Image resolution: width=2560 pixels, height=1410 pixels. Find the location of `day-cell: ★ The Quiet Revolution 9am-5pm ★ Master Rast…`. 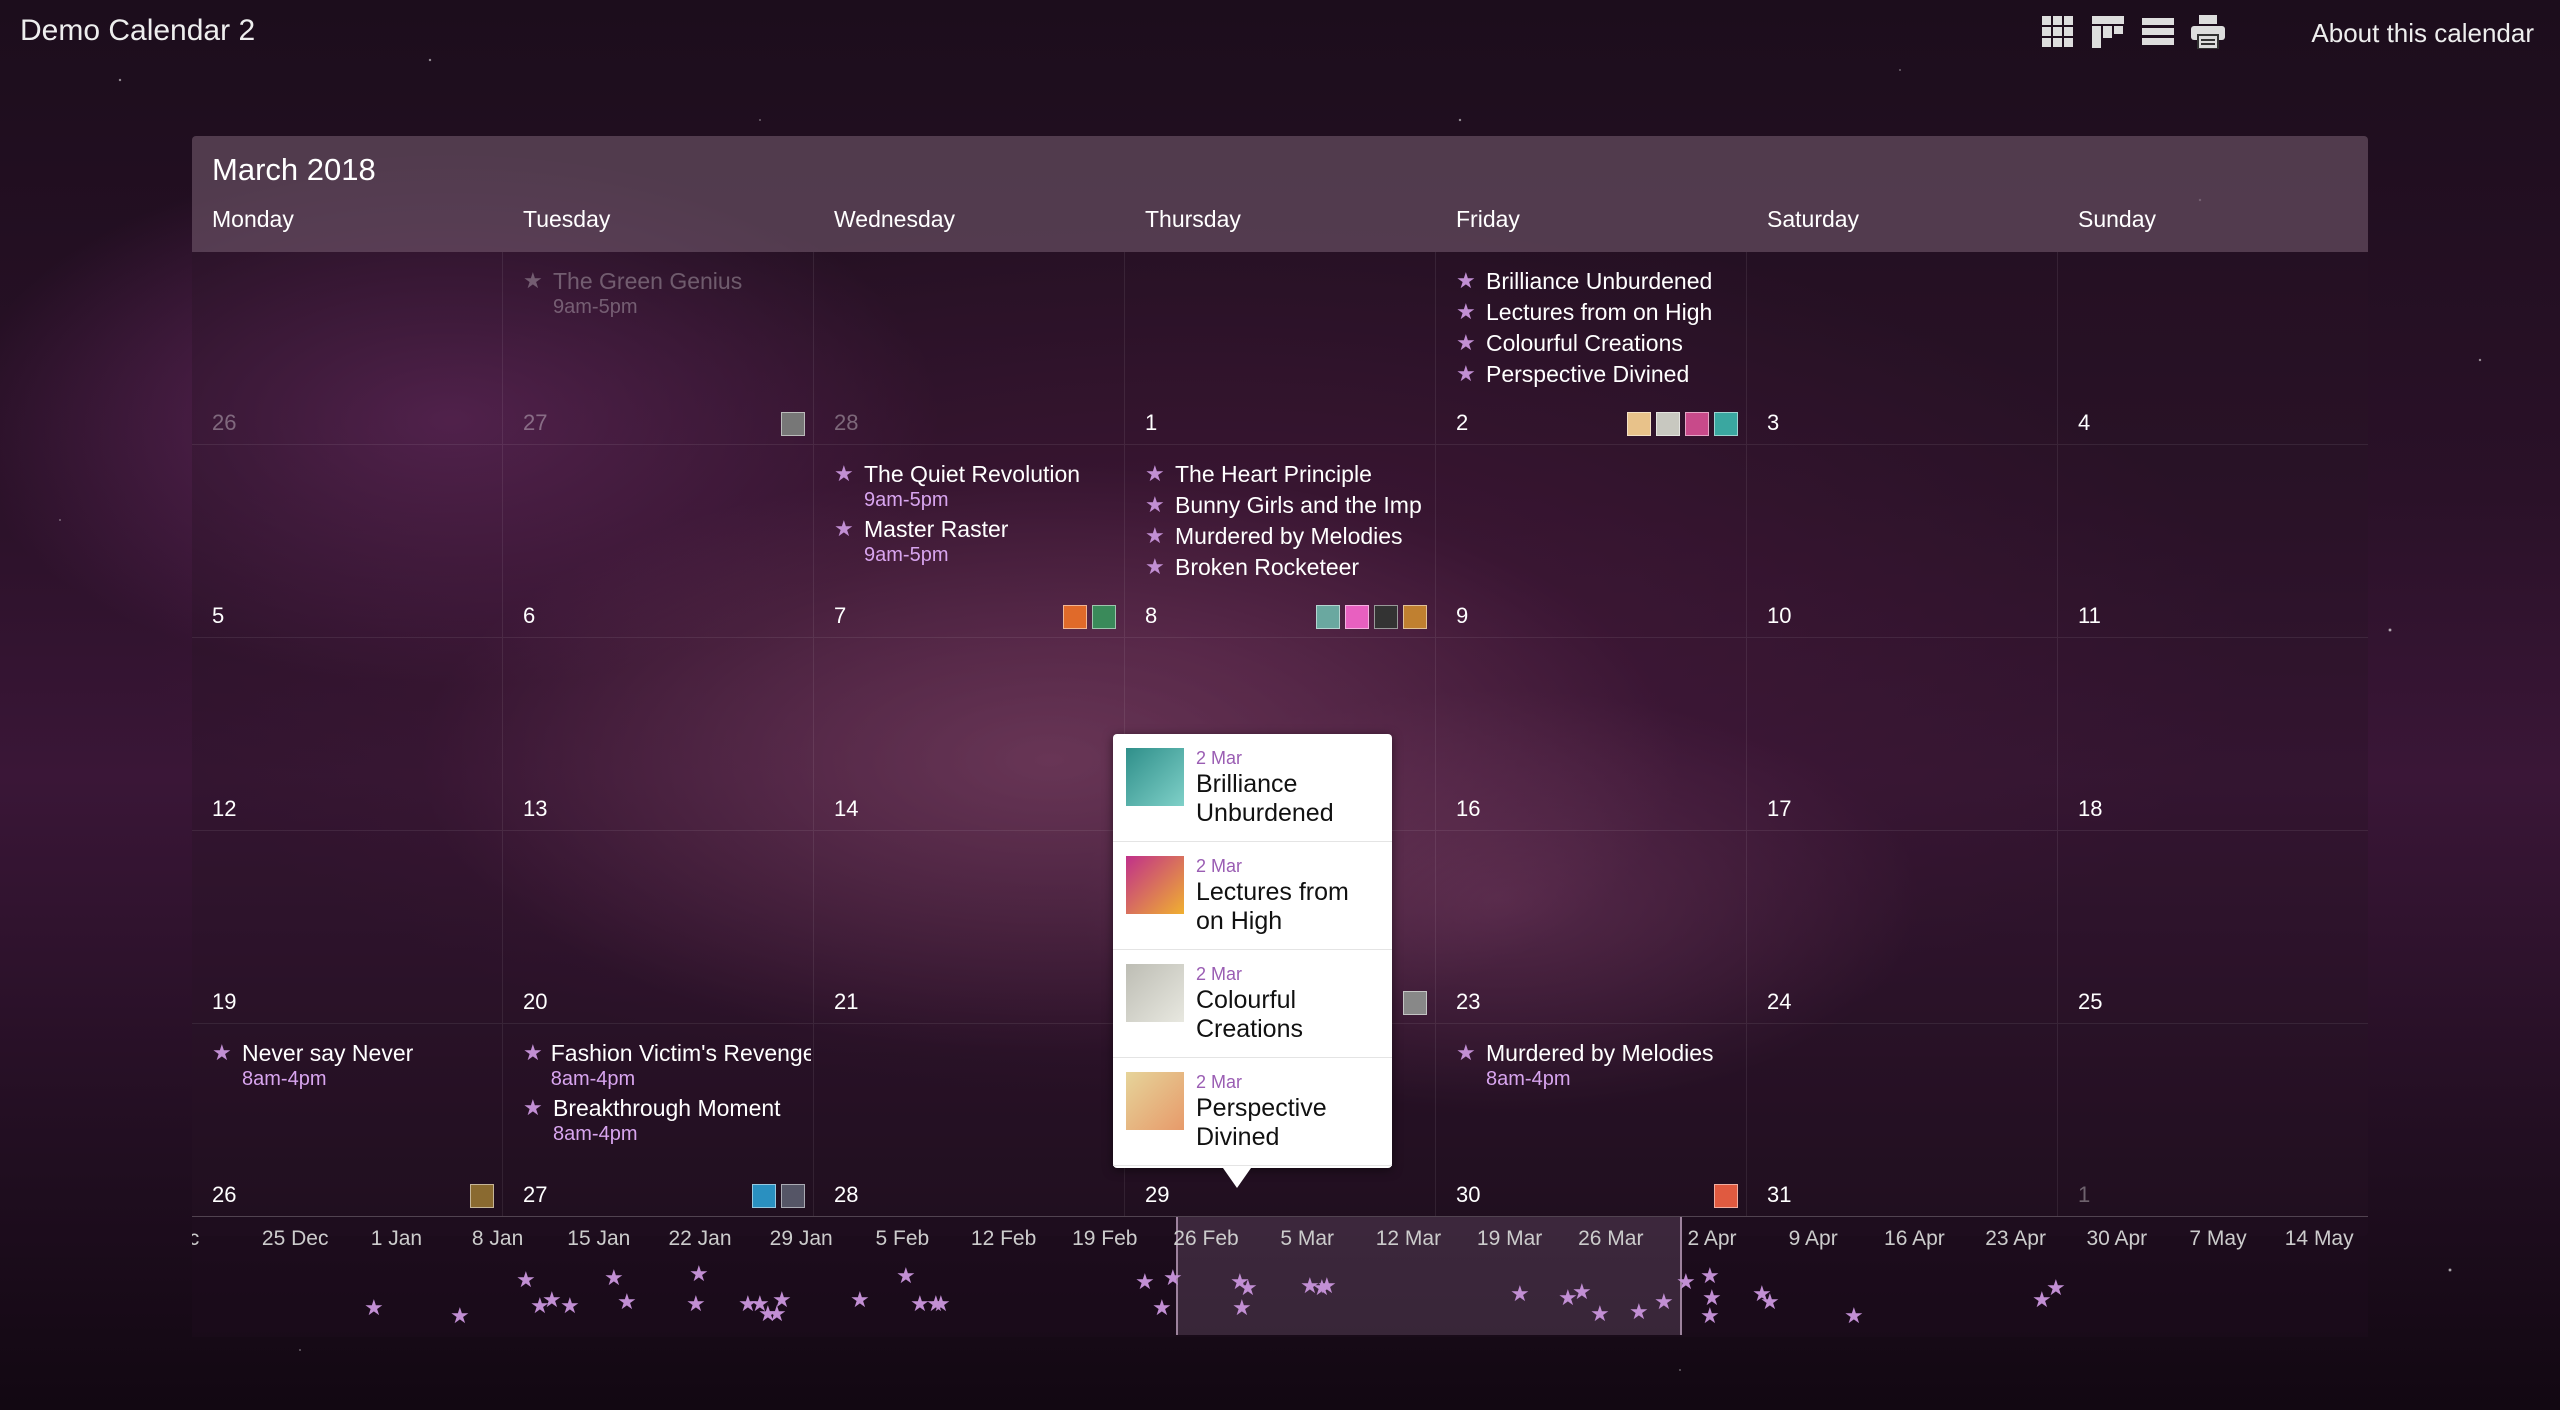

day-cell: ★ The Quiet Revolution 9am-5pm ★ Master Rast… is located at coordinates (969, 541).